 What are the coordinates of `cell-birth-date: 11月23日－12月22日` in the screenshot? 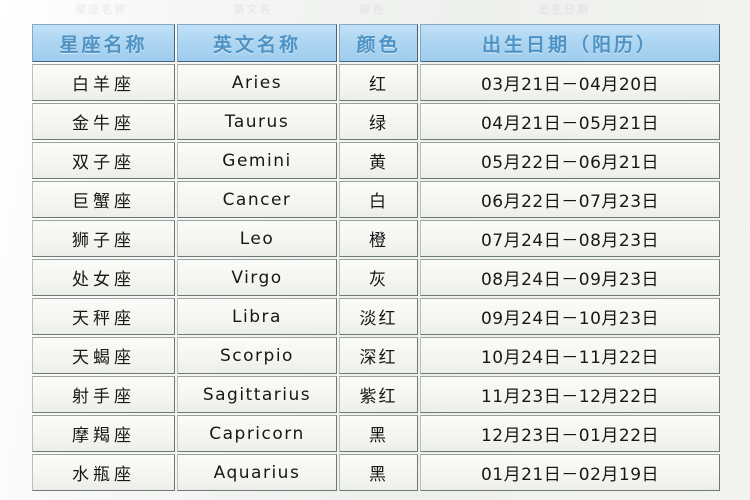 It's located at (570, 394).